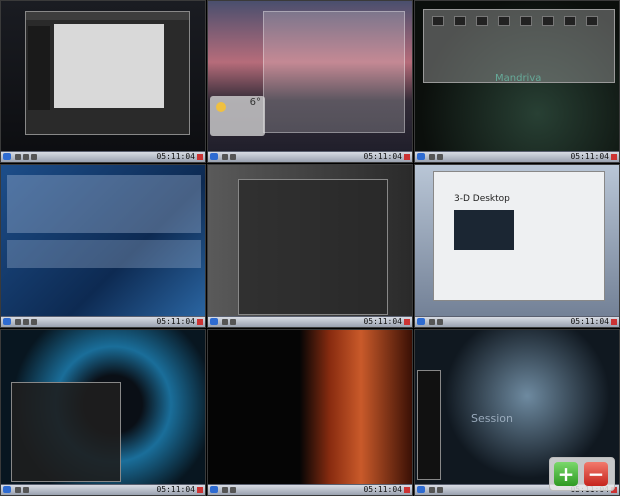 The height and width of the screenshot is (496, 620). What do you see at coordinates (429, 425) in the screenshot?
I see `side-widget` at bounding box center [429, 425].